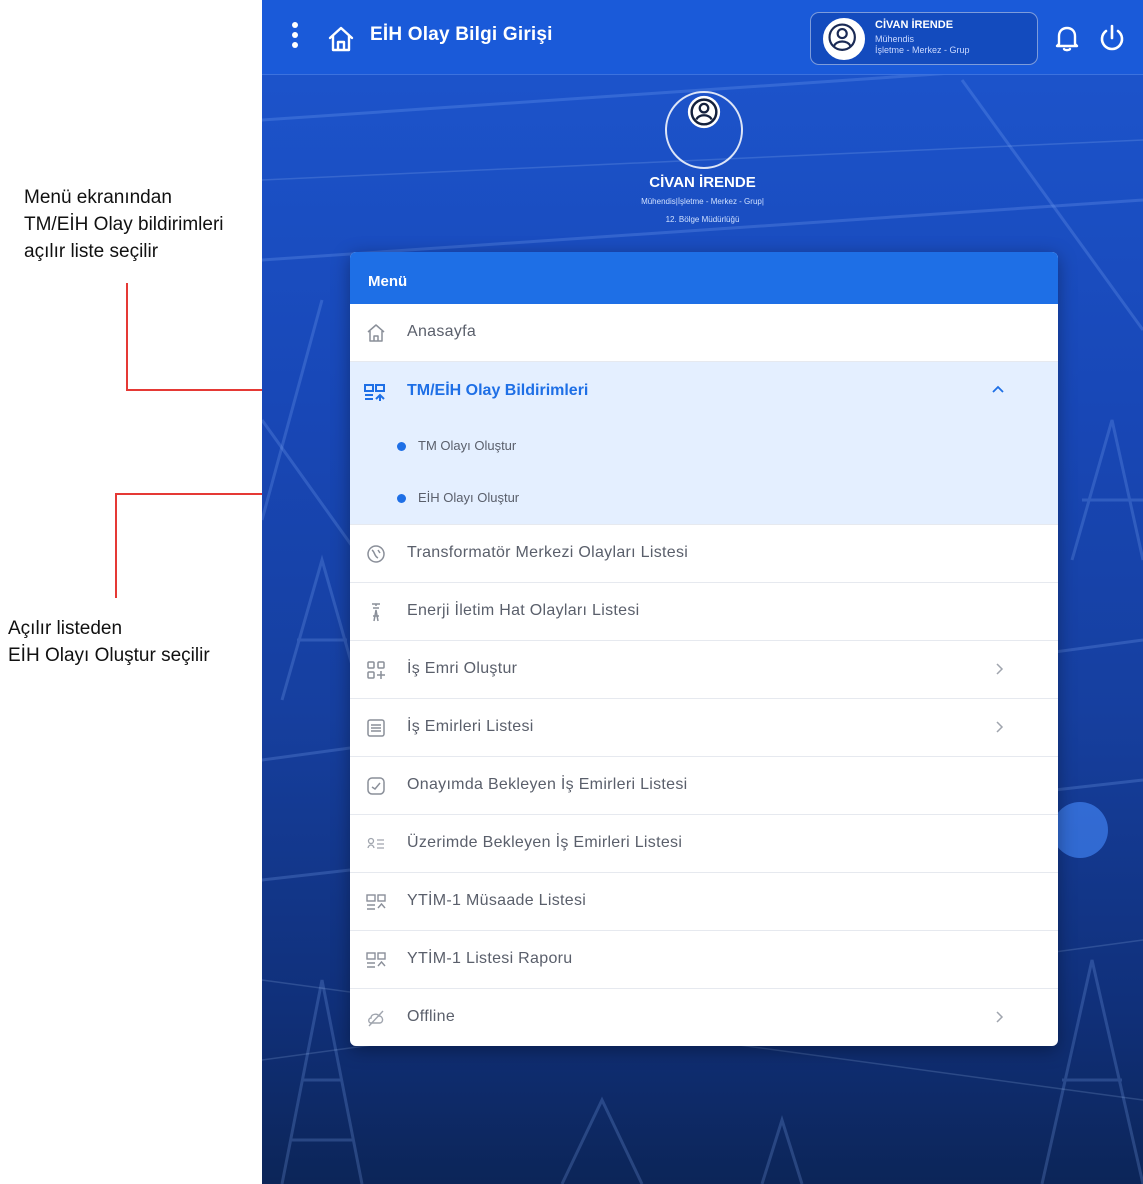 This screenshot has height=1184, width=1143. Describe the element at coordinates (470, 726) in the screenshot. I see `menu-item-label: İş Emirleri Listesi` at that location.